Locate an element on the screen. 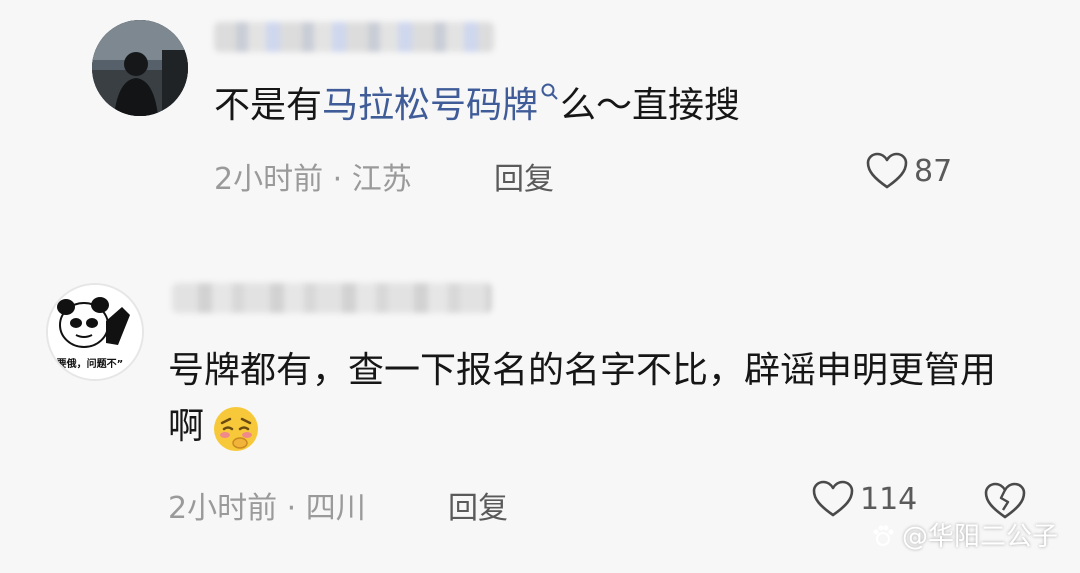 The height and width of the screenshot is (573, 1080). comment-time-location: 2小时前 · 江苏 is located at coordinates (313, 179).